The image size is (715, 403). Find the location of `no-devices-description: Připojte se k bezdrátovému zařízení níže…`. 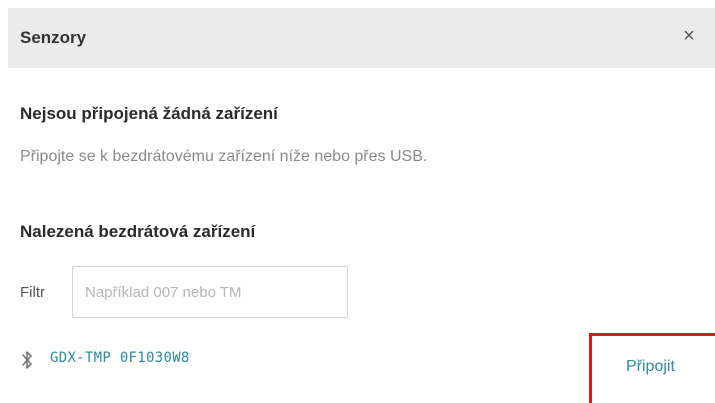

no-devices-description: Připojte se k bezdrátovému zařízení níže… is located at coordinates (224, 156).